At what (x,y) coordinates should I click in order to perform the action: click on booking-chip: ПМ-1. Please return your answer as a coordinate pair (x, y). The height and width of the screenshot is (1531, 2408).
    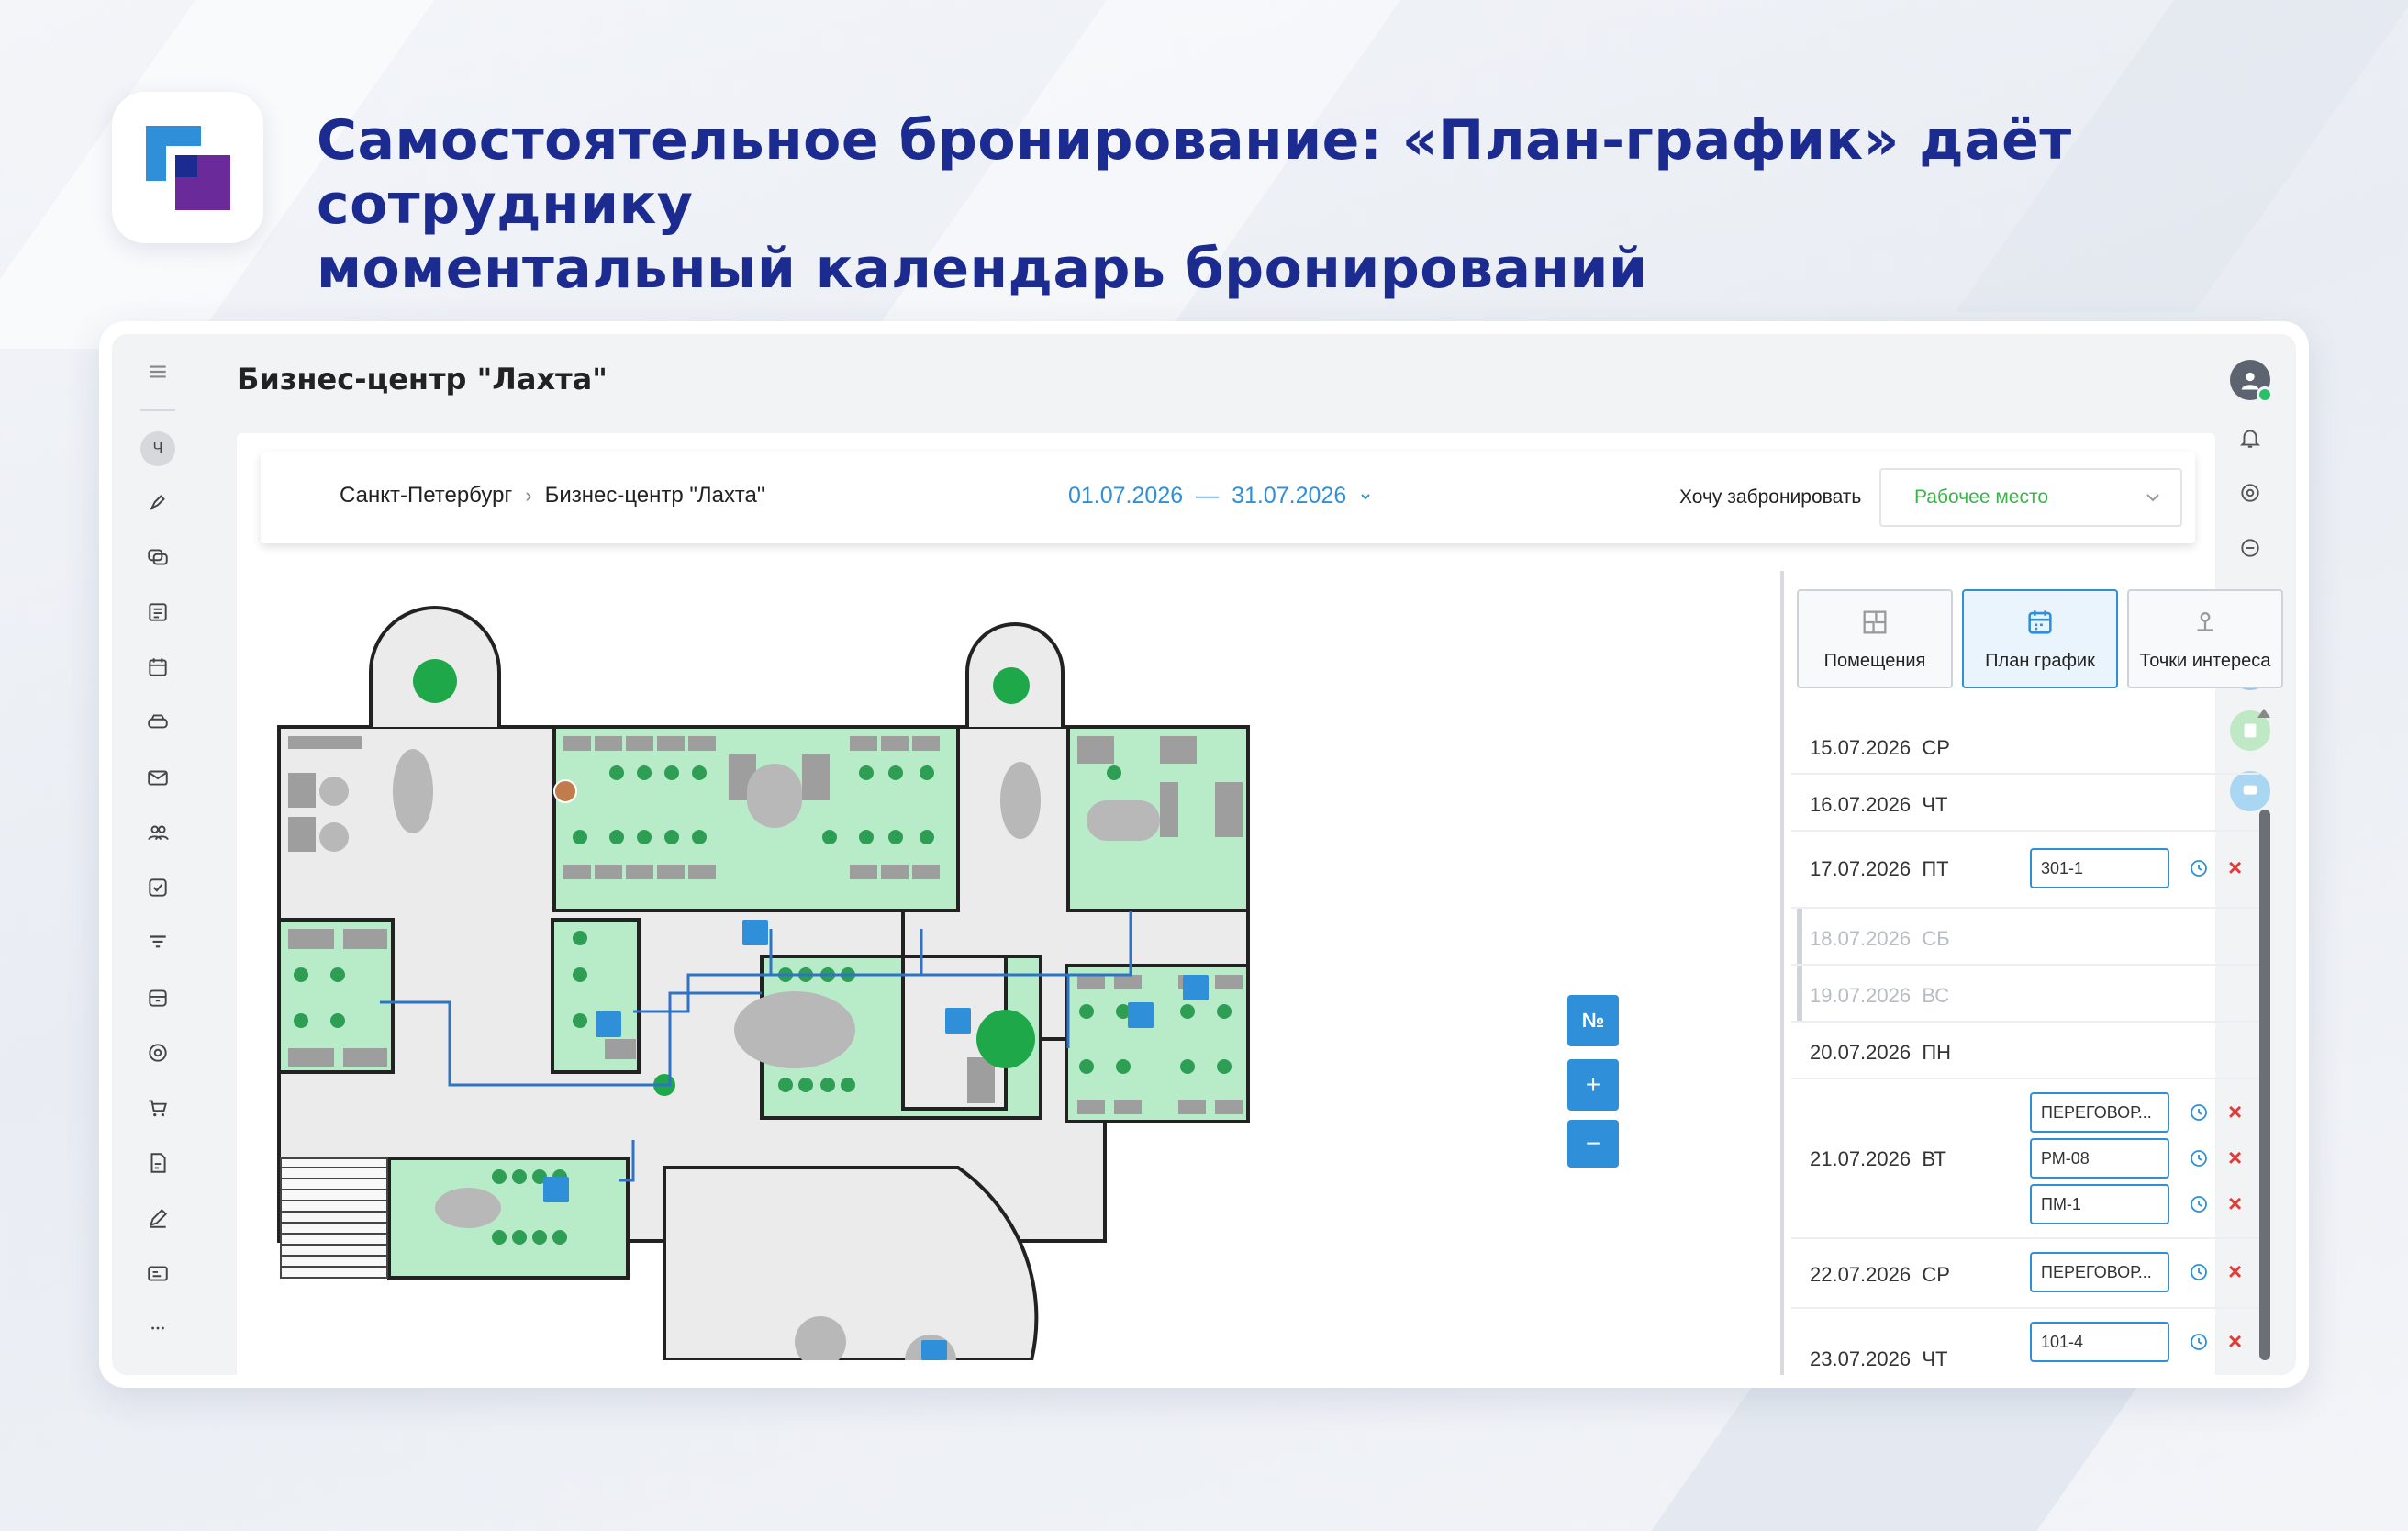
    Looking at the image, I should click on (2099, 1204).